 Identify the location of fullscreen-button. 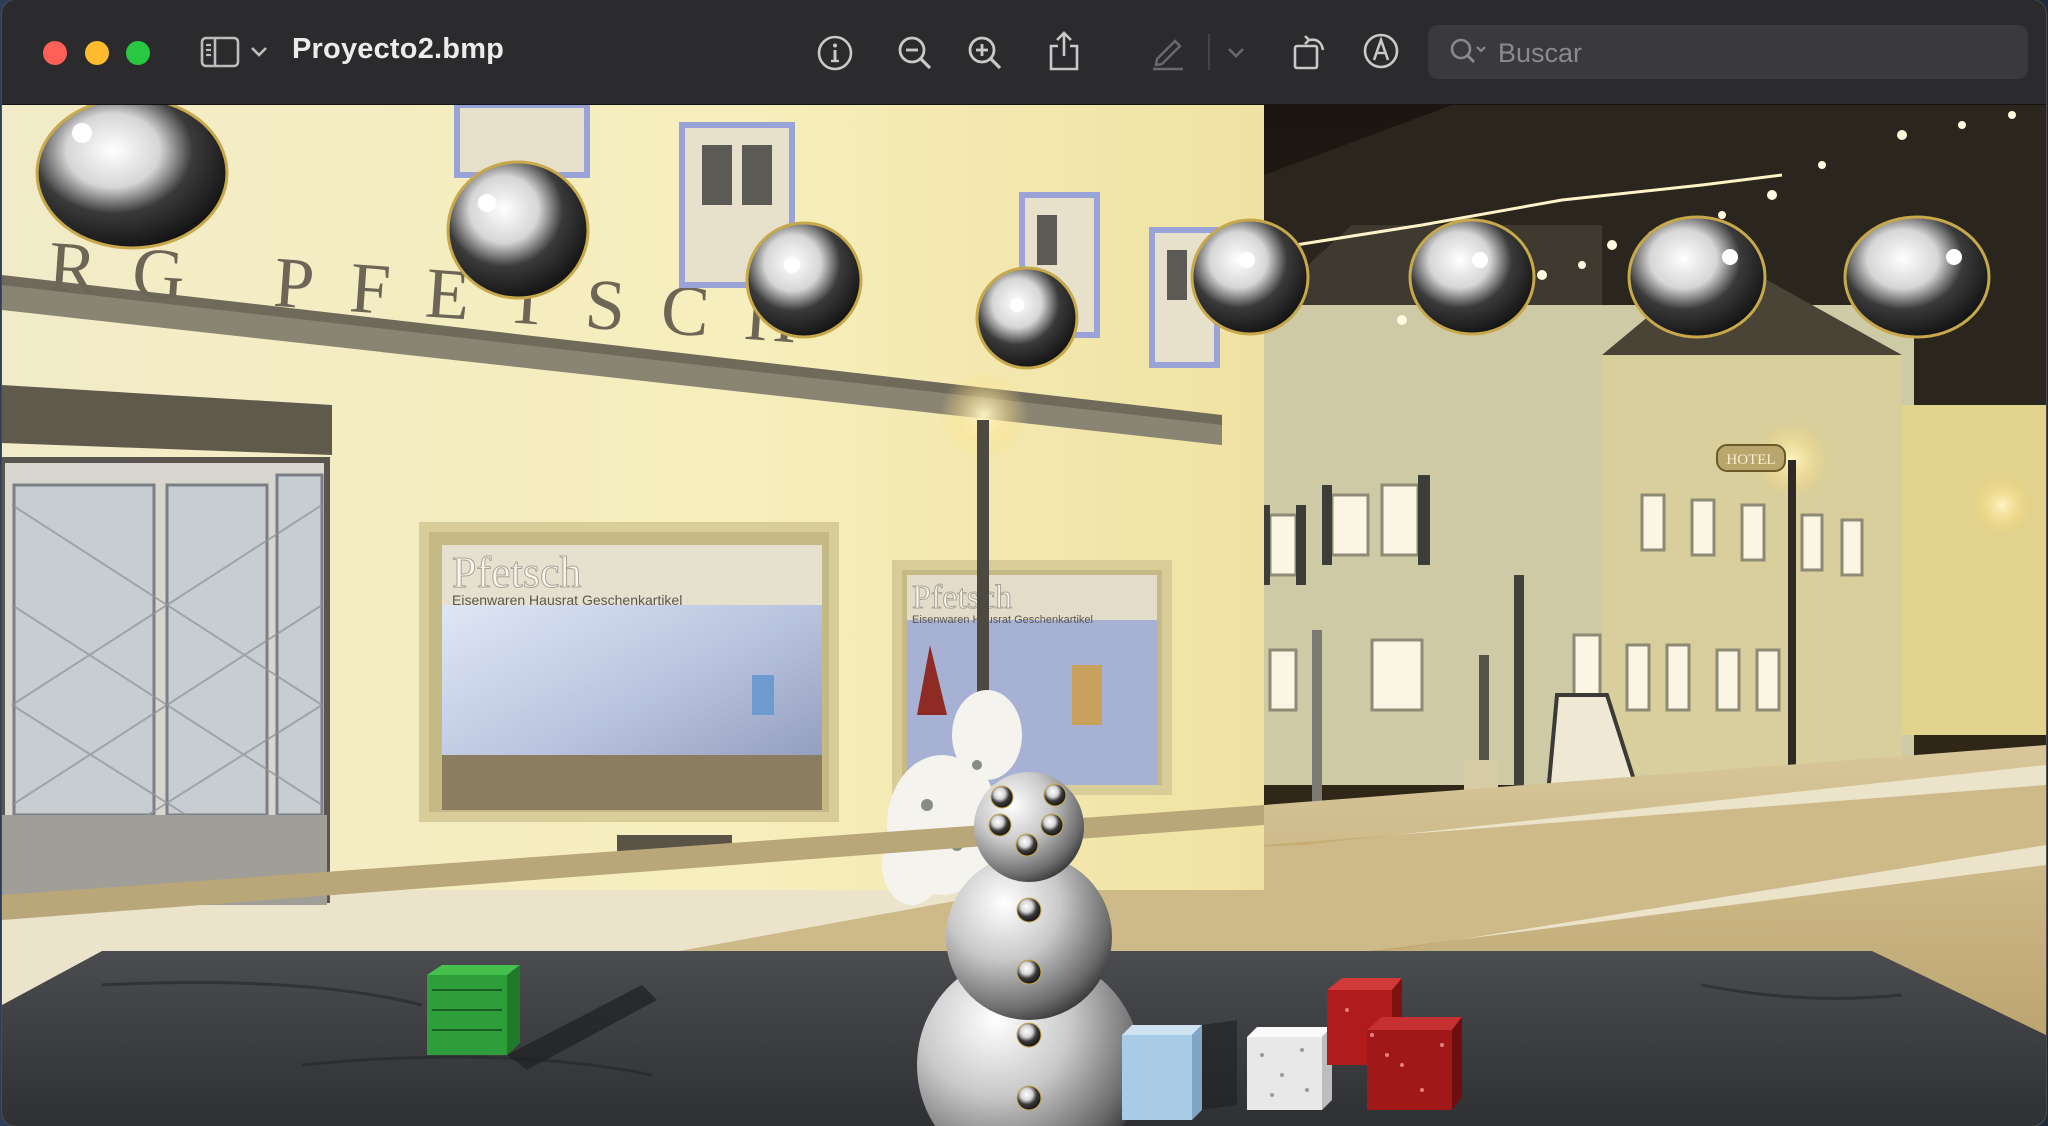
(138, 53).